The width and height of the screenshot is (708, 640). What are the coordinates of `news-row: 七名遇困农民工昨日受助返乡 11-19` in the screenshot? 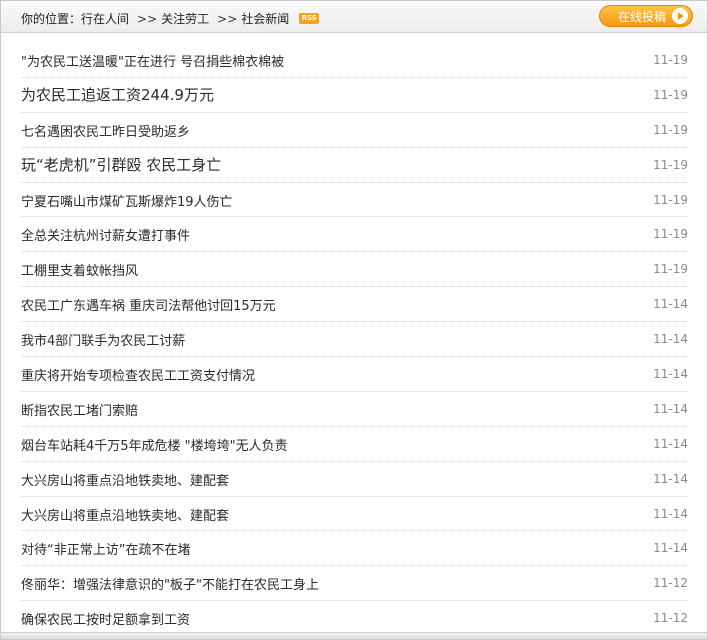 It's located at (354, 130).